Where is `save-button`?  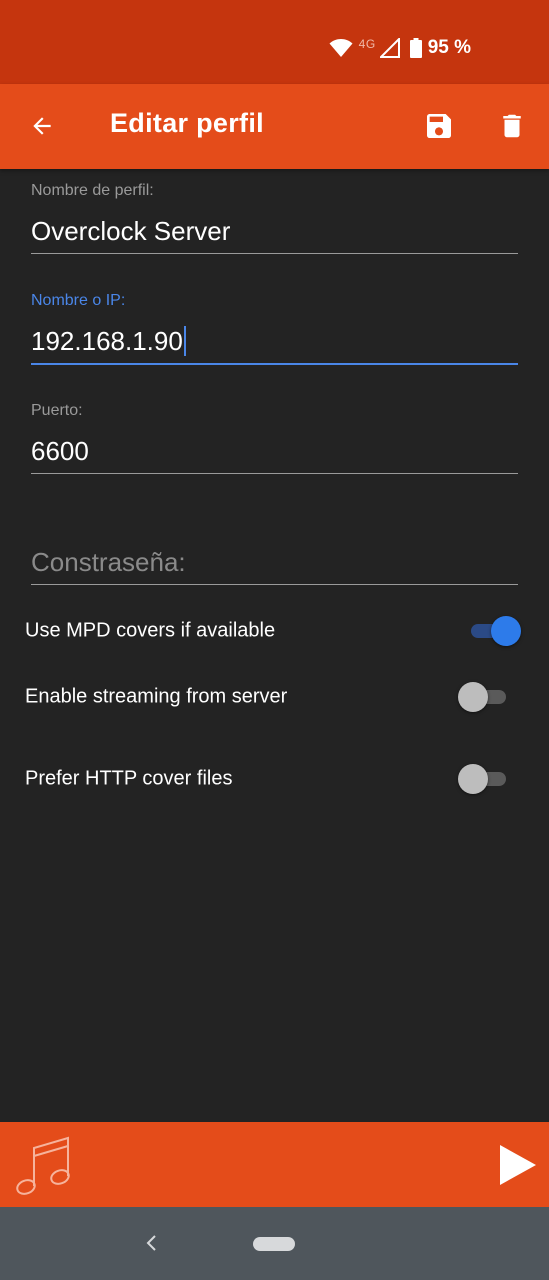
save-button is located at coordinates (439, 126).